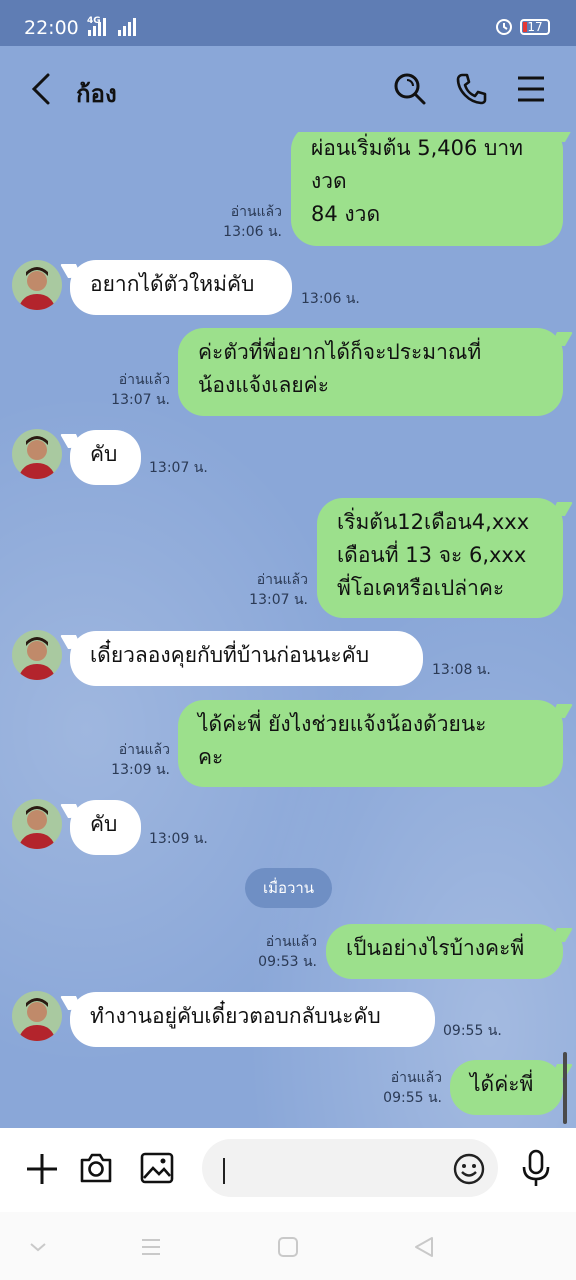  I want to click on chat-scrollbar, so click(565, 1088).